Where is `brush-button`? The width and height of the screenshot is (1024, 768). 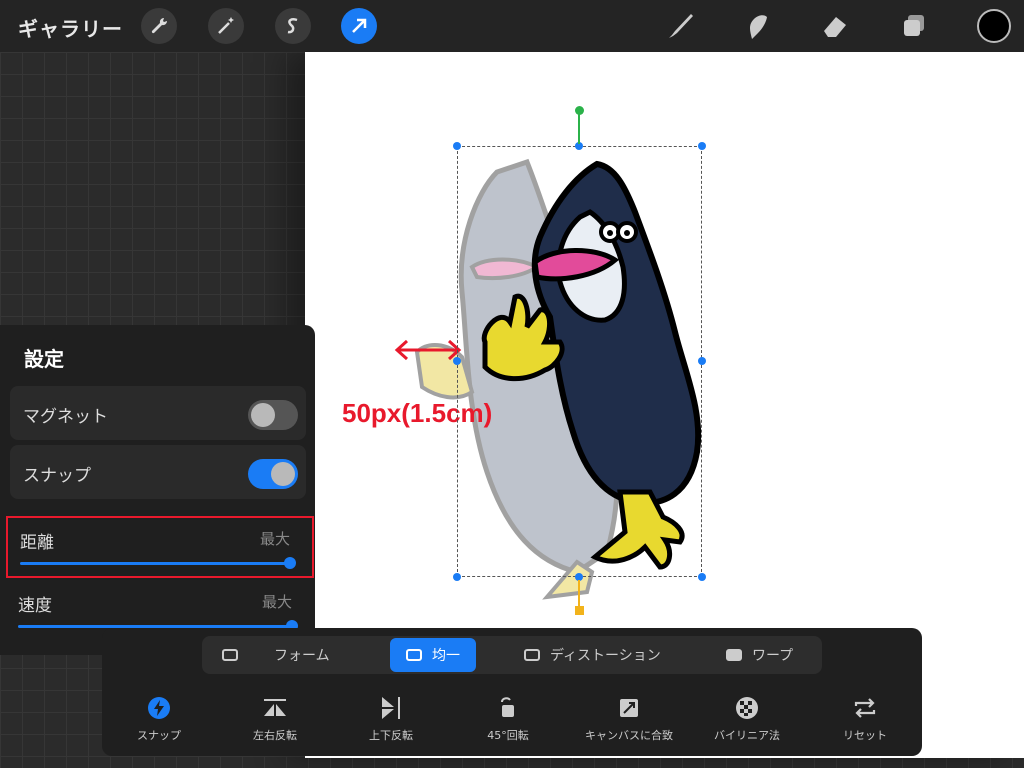 brush-button is located at coordinates (680, 26).